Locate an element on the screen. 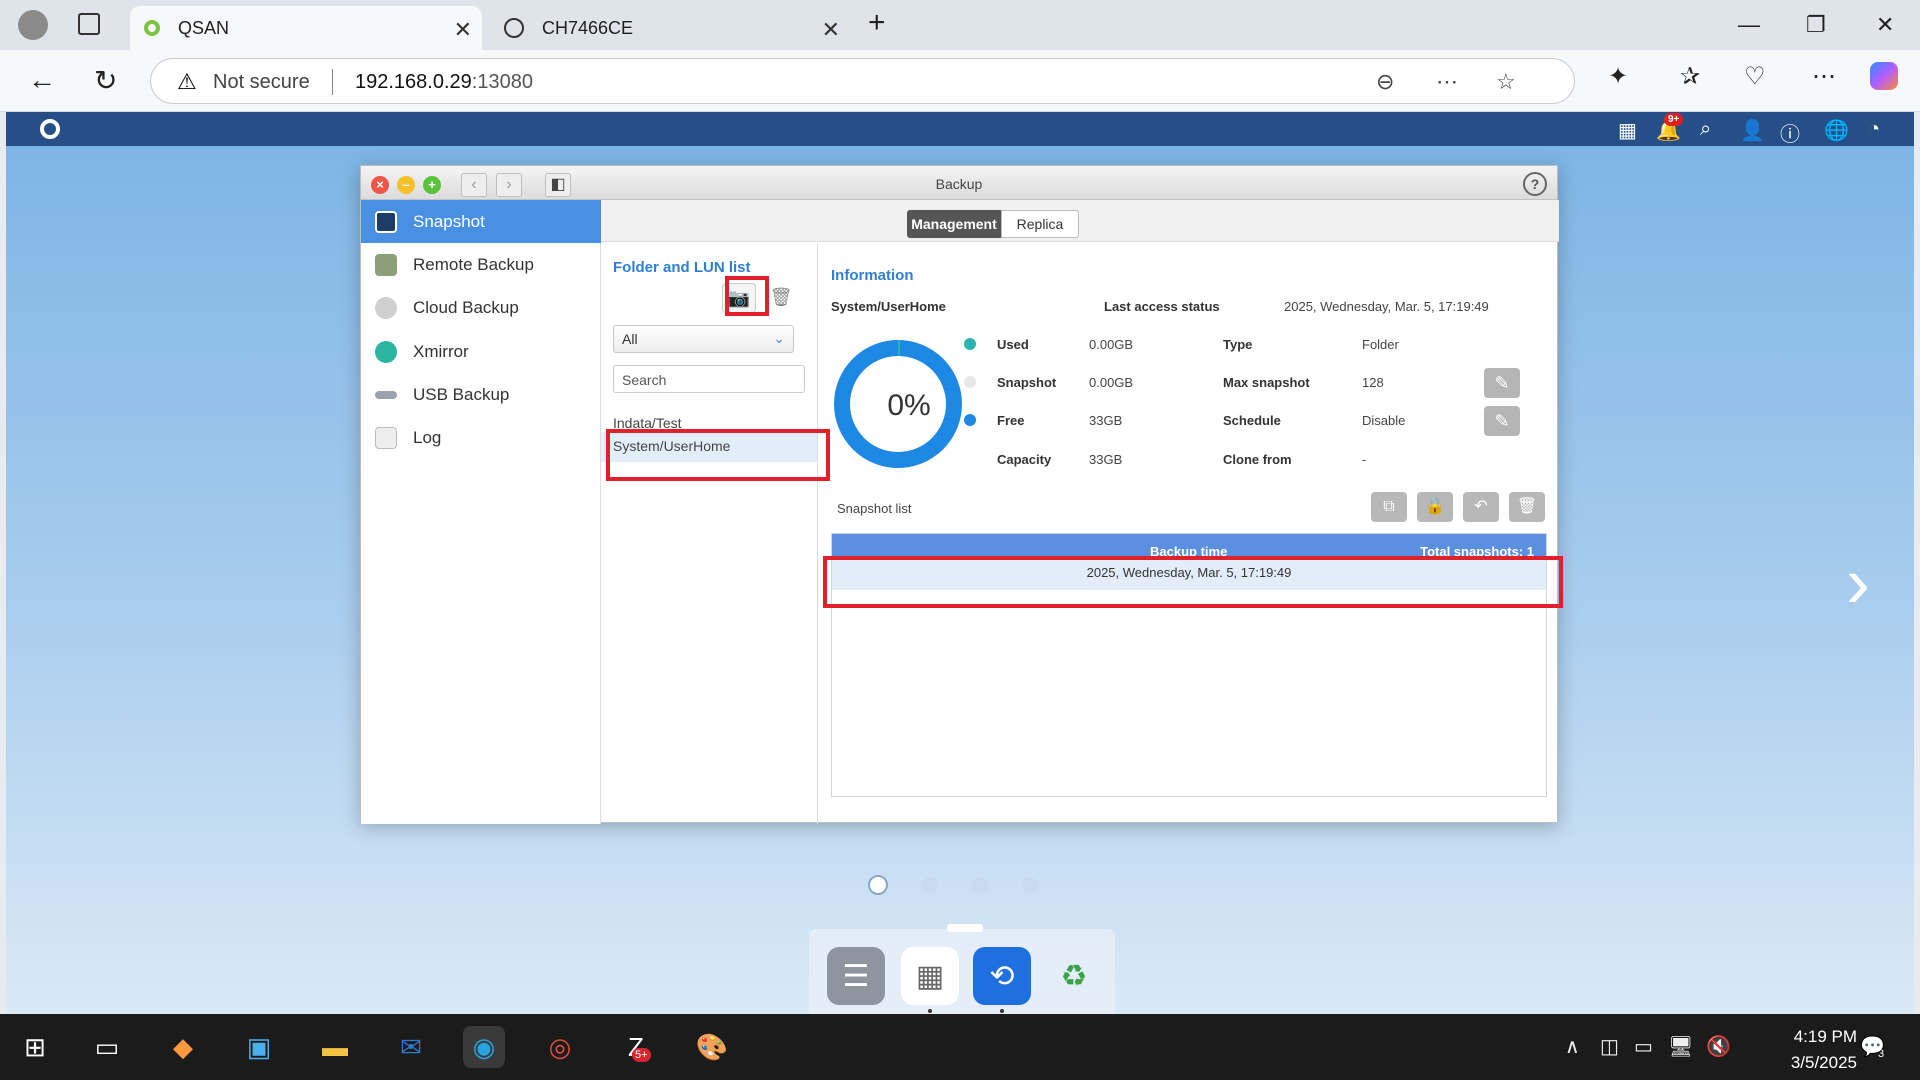  clone-from-value: - is located at coordinates (1364, 459).